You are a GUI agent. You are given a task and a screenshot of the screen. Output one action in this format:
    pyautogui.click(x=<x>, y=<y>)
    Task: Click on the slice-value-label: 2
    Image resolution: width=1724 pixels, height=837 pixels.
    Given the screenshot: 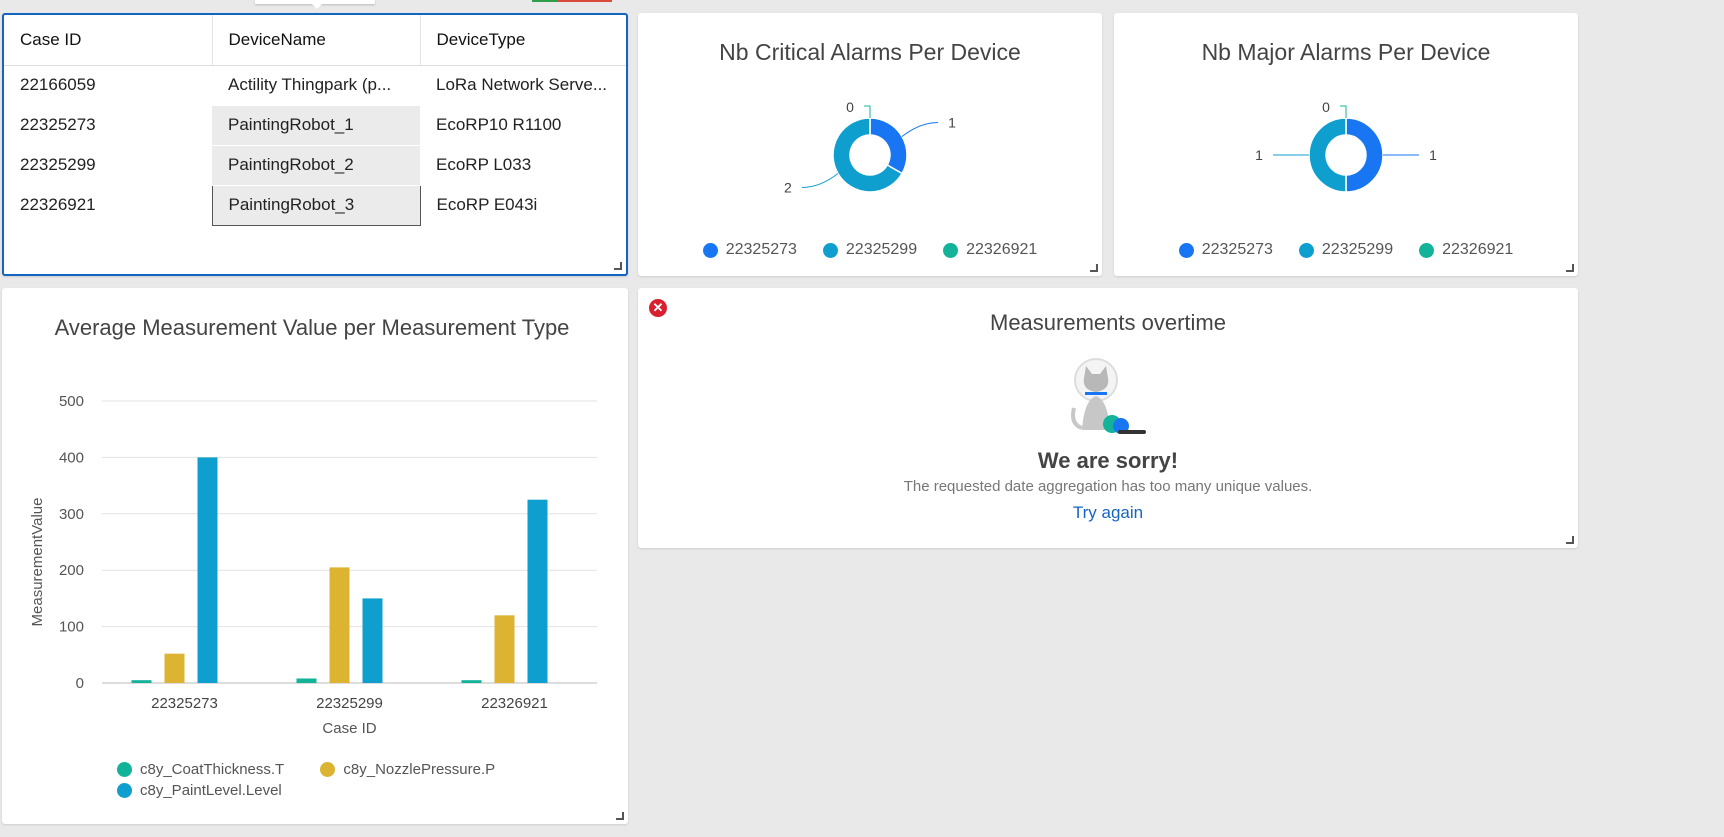 What is the action you would take?
    pyautogui.click(x=788, y=188)
    